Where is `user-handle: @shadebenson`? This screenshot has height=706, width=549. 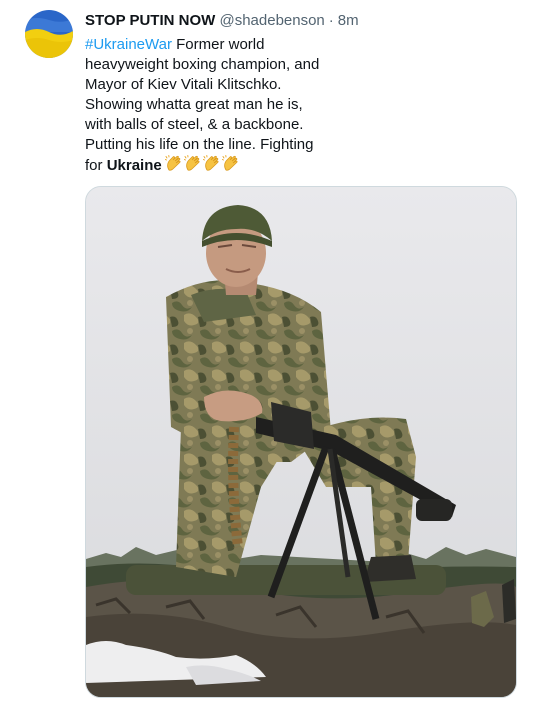
user-handle: @shadebenson is located at coordinates (271, 20).